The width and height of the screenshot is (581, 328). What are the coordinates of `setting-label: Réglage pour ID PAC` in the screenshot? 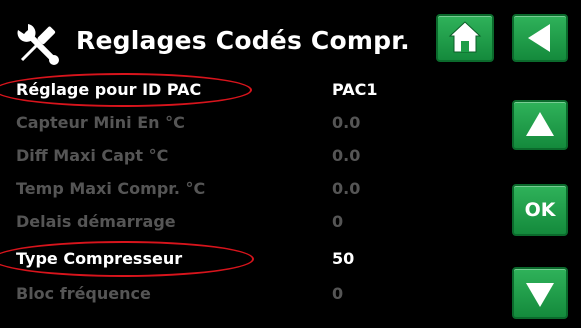 It's located at (109, 89).